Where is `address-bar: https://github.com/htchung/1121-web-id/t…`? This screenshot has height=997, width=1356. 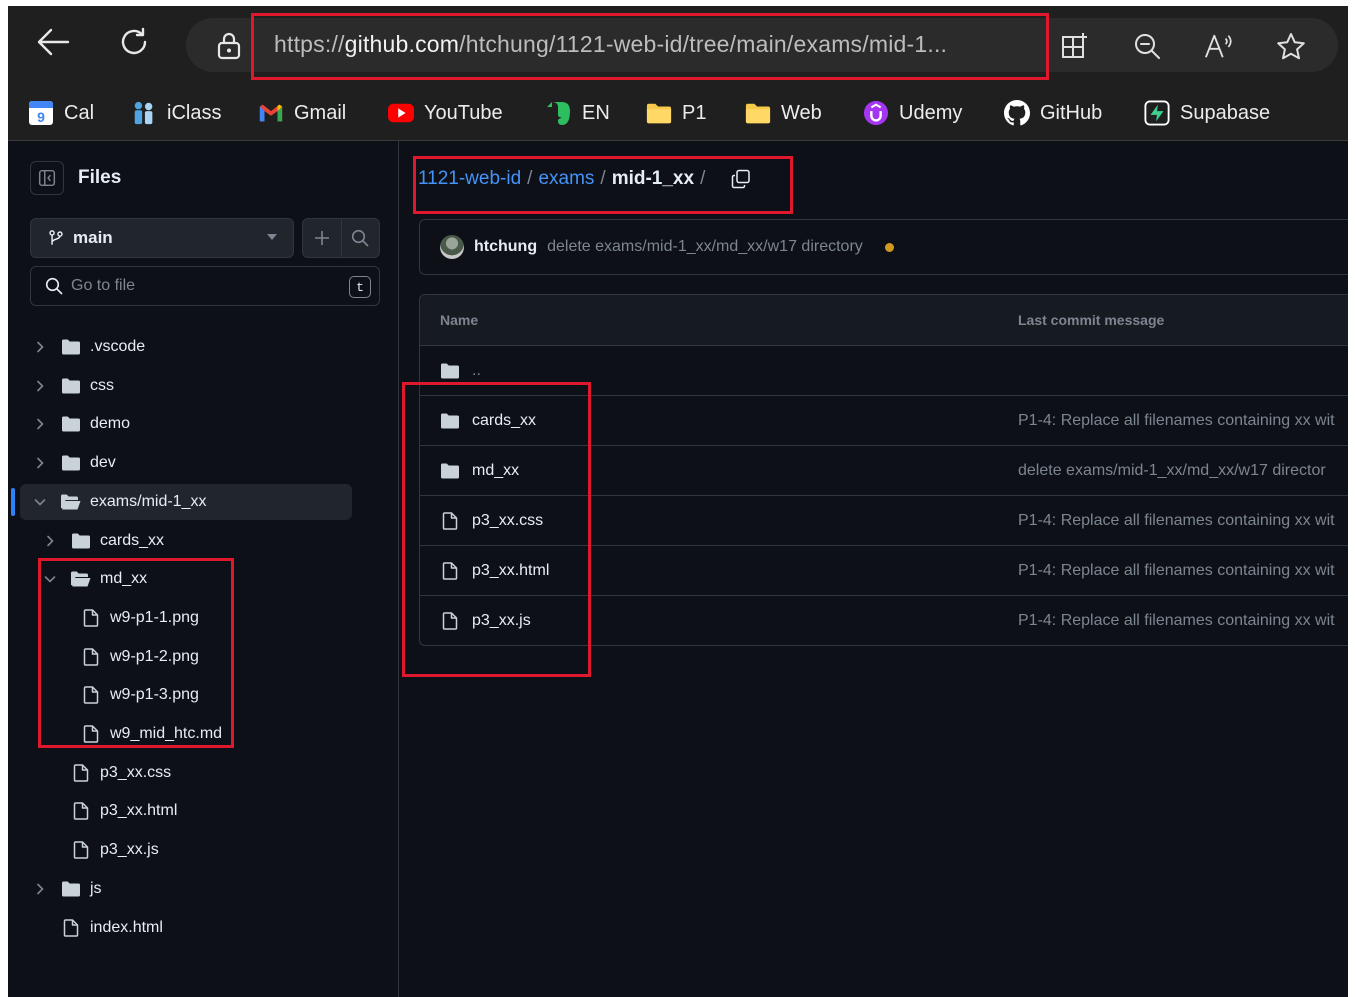
address-bar: https://github.com/htchung/1121-web-id/t… is located at coordinates (762, 45).